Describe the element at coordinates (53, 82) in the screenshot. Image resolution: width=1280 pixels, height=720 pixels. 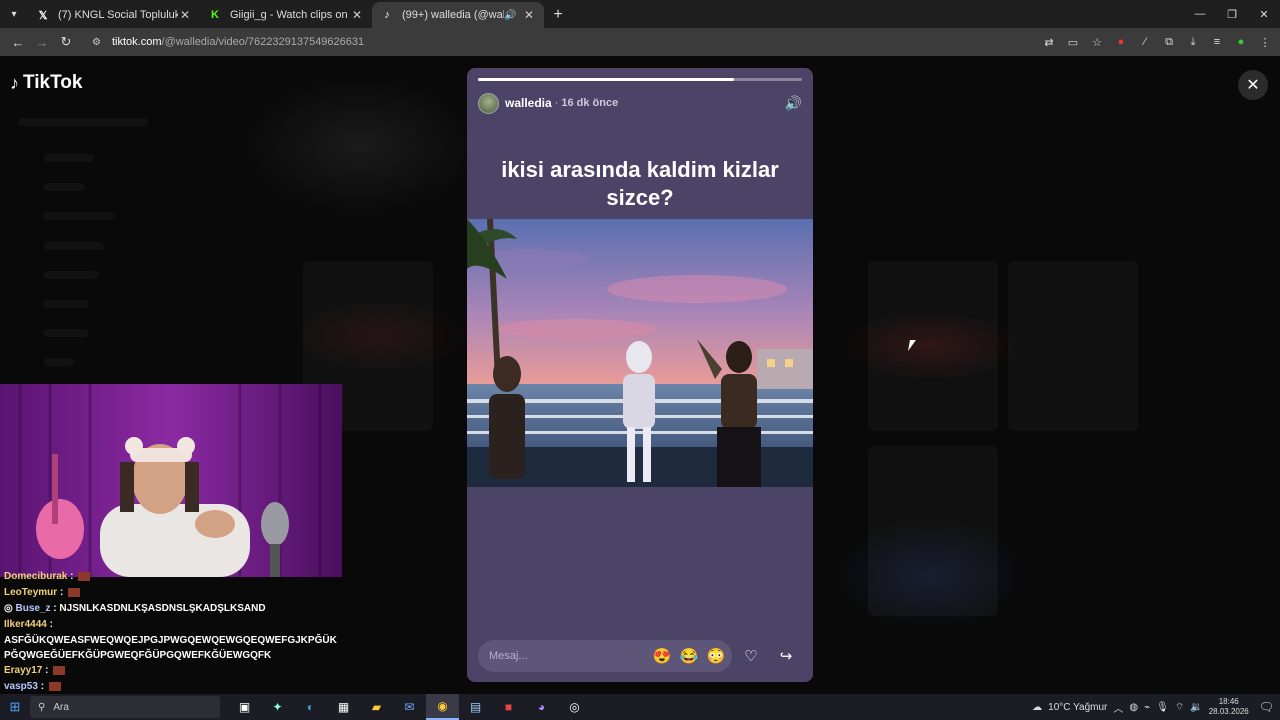
I see `logo-text: TikTok` at that location.